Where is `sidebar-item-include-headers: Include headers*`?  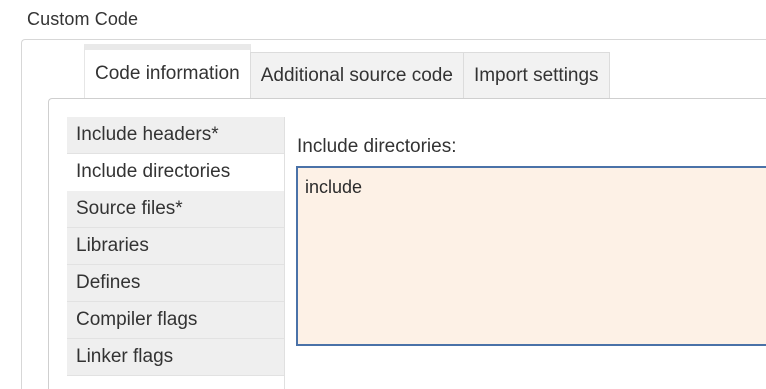
sidebar-item-include-headers: Include headers* is located at coordinates (176, 135).